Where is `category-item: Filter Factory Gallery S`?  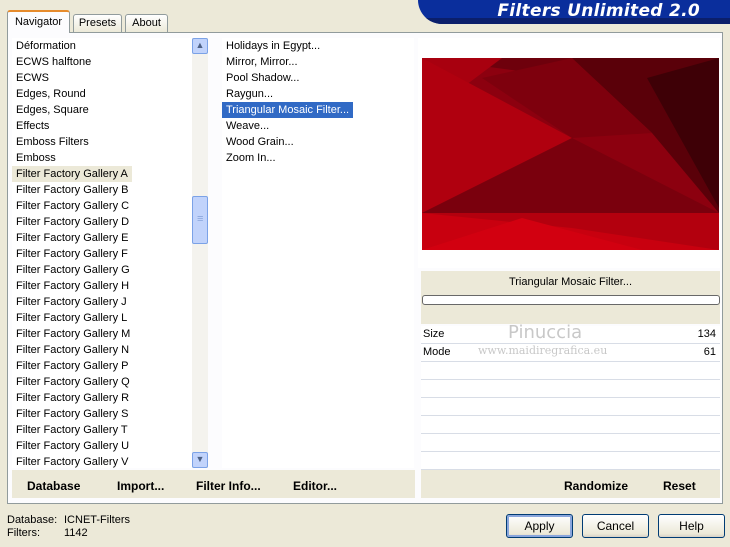 category-item: Filter Factory Gallery S is located at coordinates (102, 414).